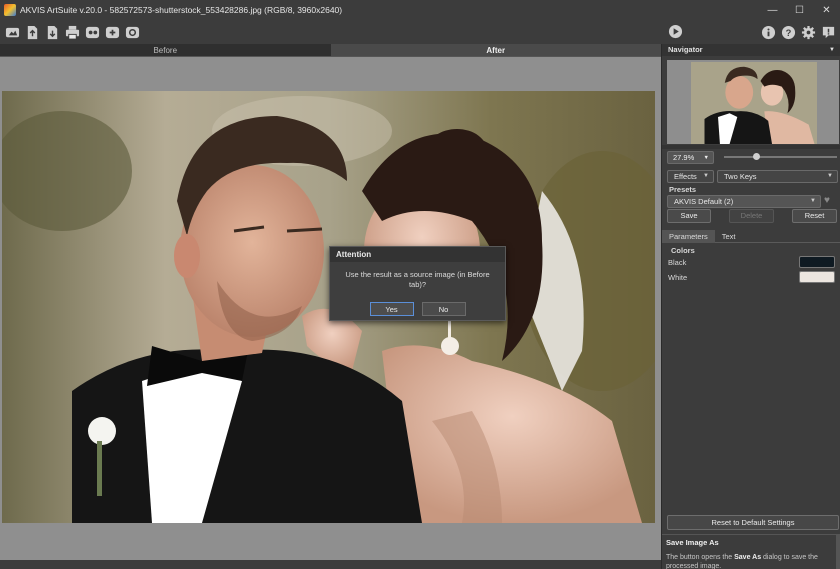 The height and width of the screenshot is (569, 840). I want to click on help-title: Save Image As, so click(692, 542).